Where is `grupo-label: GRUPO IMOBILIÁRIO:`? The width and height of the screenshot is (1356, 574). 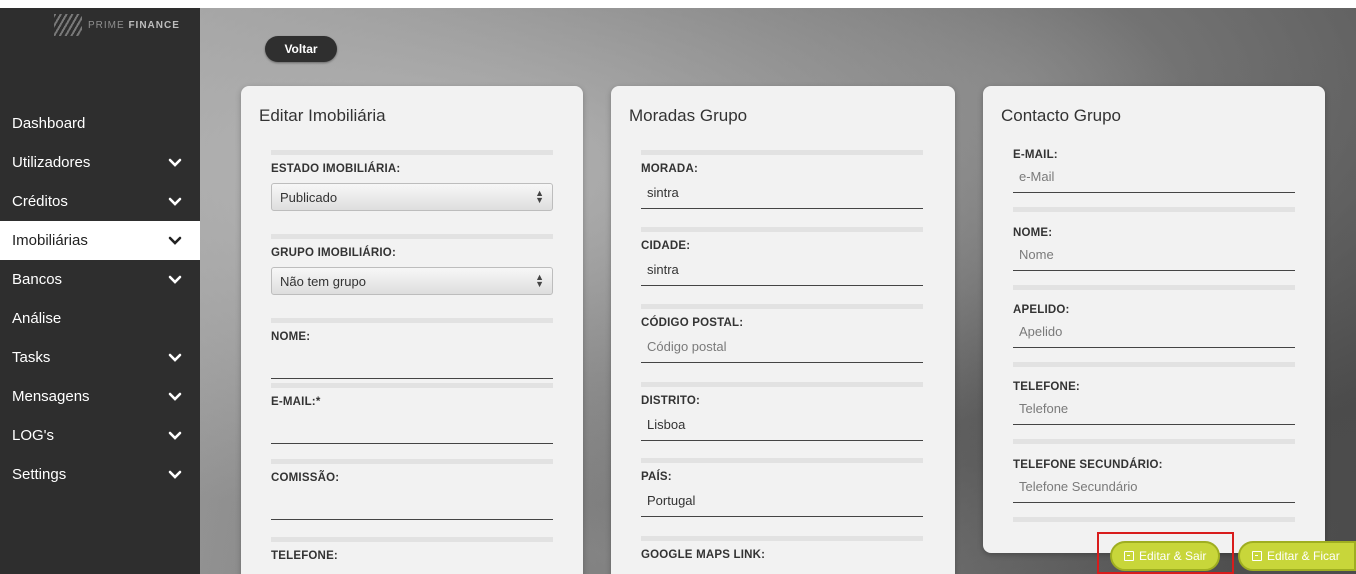 grupo-label: GRUPO IMOBILIÁRIO: is located at coordinates (333, 253).